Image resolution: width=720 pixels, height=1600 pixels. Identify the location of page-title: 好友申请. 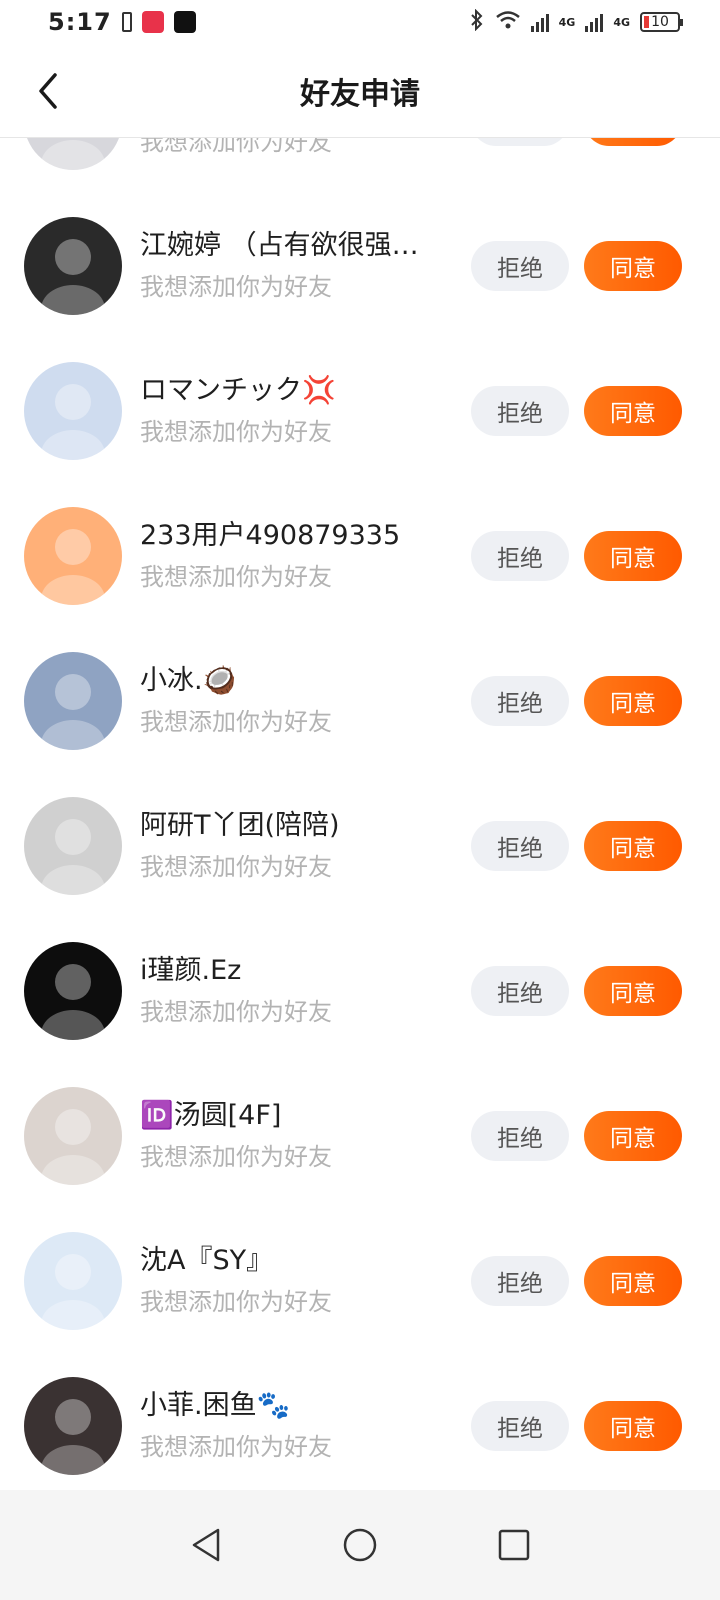
(360, 94).